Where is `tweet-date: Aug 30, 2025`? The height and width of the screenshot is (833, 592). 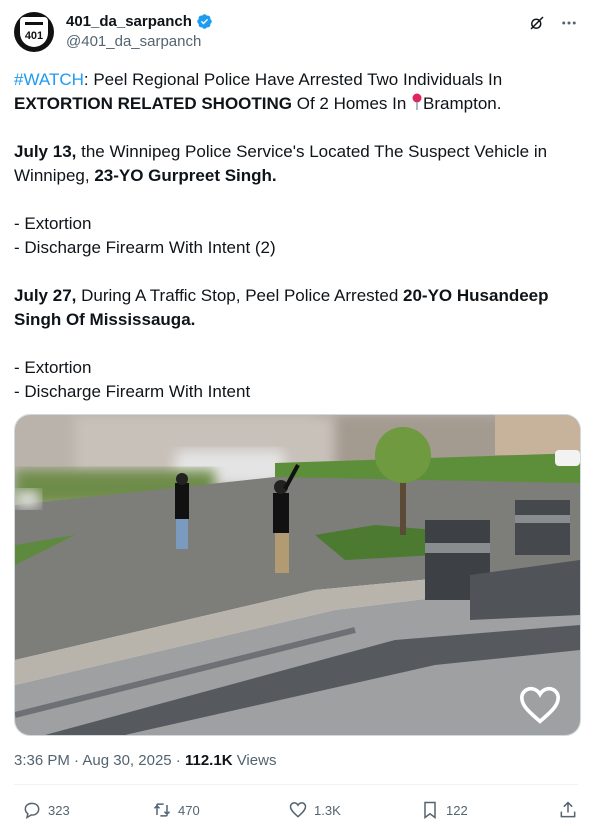 tweet-date: Aug 30, 2025 is located at coordinates (126, 760).